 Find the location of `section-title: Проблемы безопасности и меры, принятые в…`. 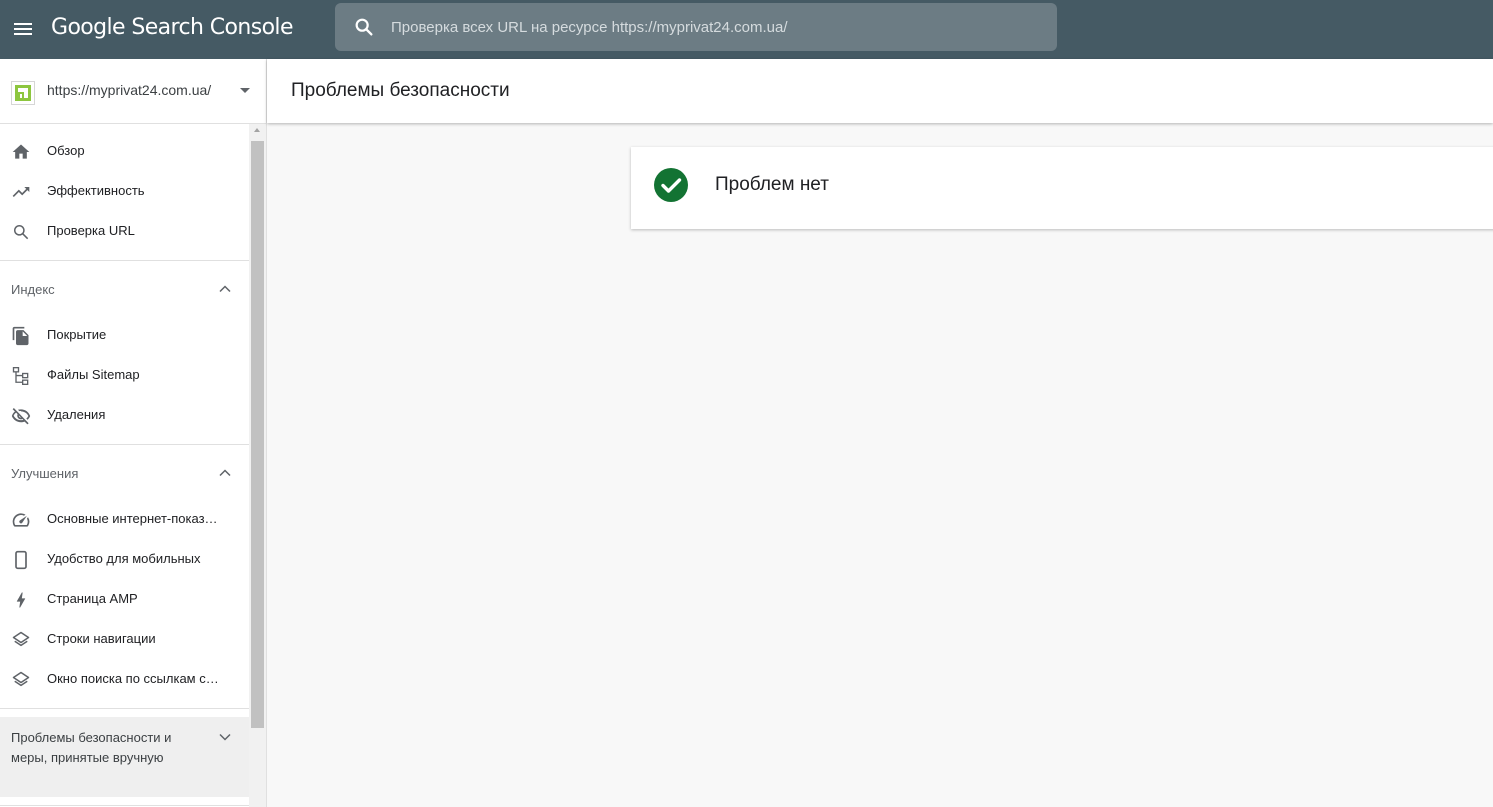

section-title: Проблемы безопасности и меры, принятые в… is located at coordinates (91, 747).